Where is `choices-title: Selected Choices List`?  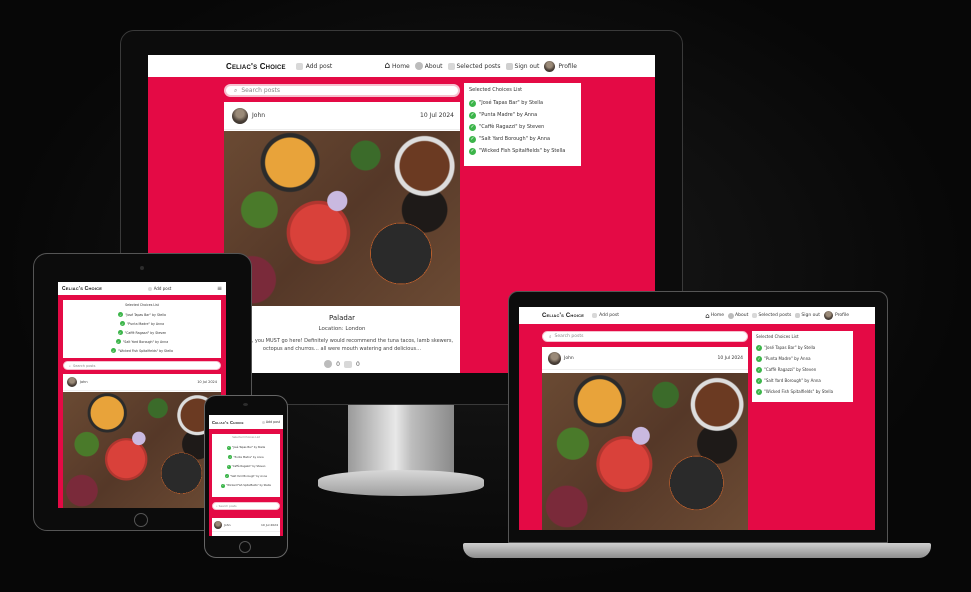 choices-title: Selected Choices List is located at coordinates (496, 90).